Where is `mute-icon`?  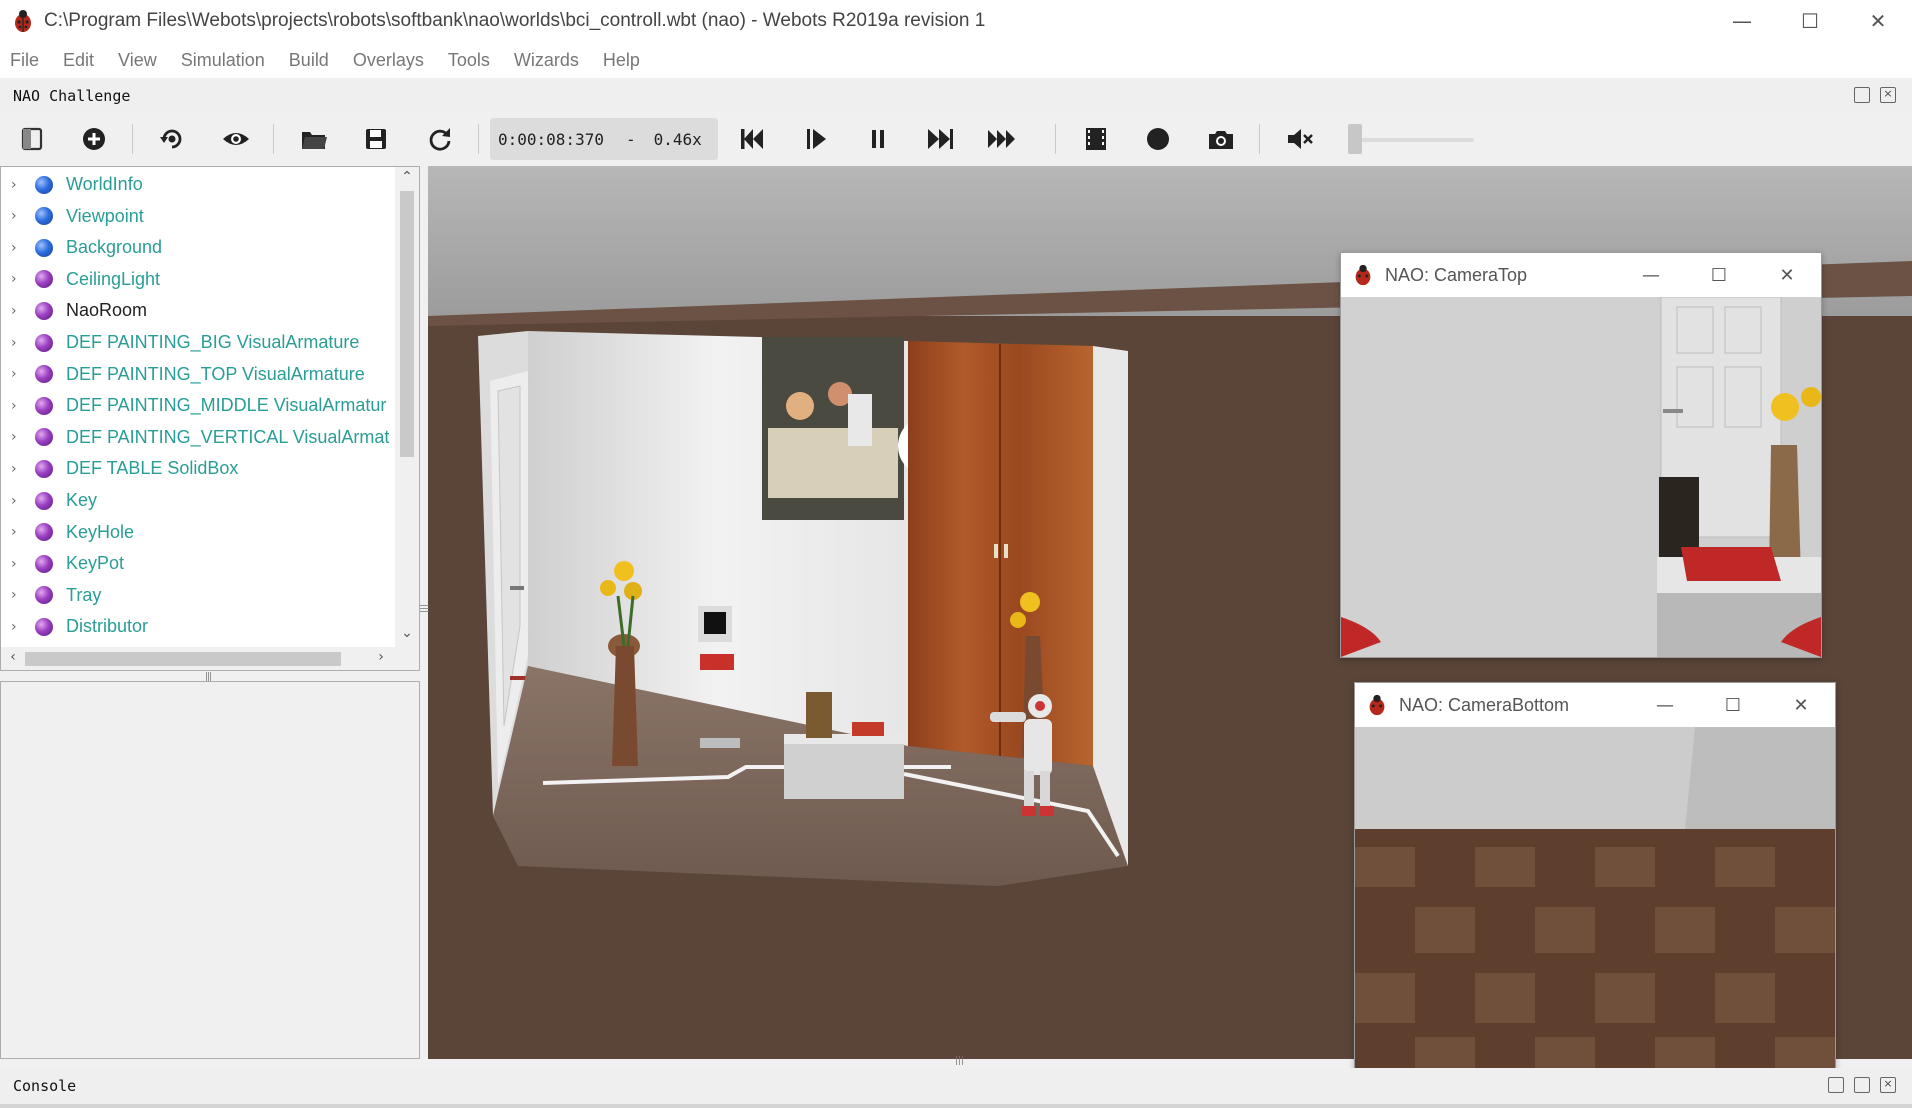 mute-icon is located at coordinates (1300, 139).